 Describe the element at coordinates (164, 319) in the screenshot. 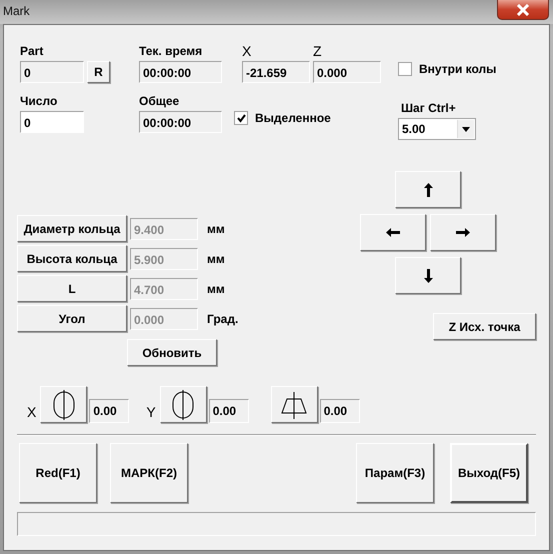

I see `parameter-field: 0.000` at that location.